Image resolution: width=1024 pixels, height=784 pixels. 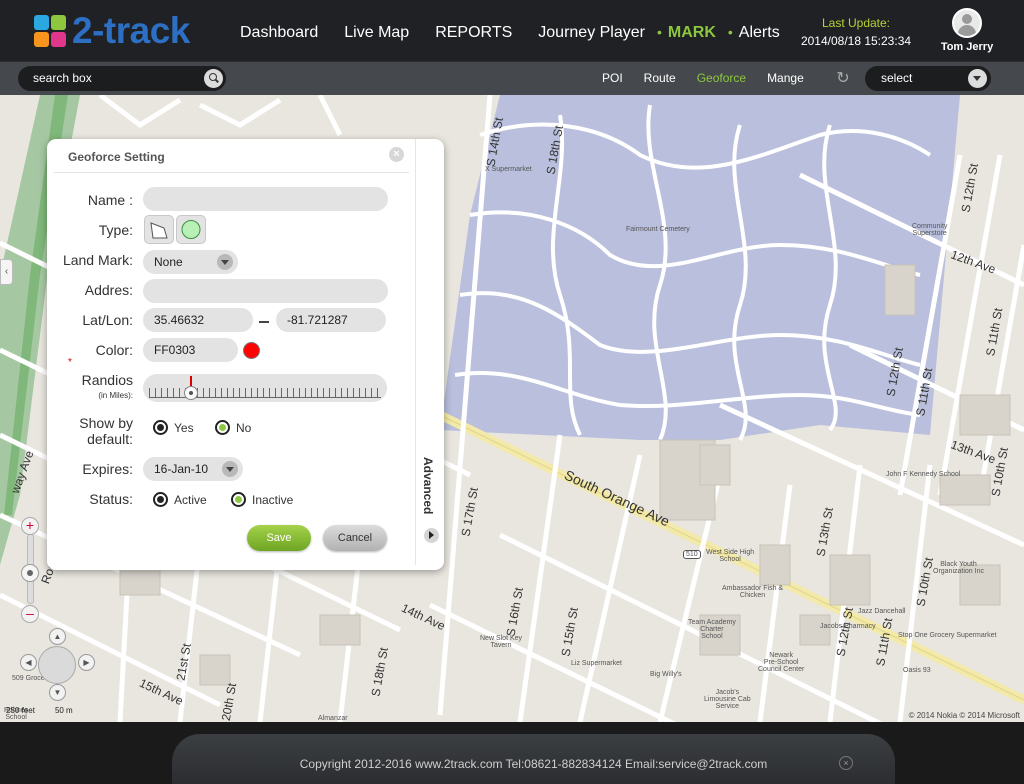 What do you see at coordinates (190, 393) in the screenshot?
I see `slider-handle` at bounding box center [190, 393].